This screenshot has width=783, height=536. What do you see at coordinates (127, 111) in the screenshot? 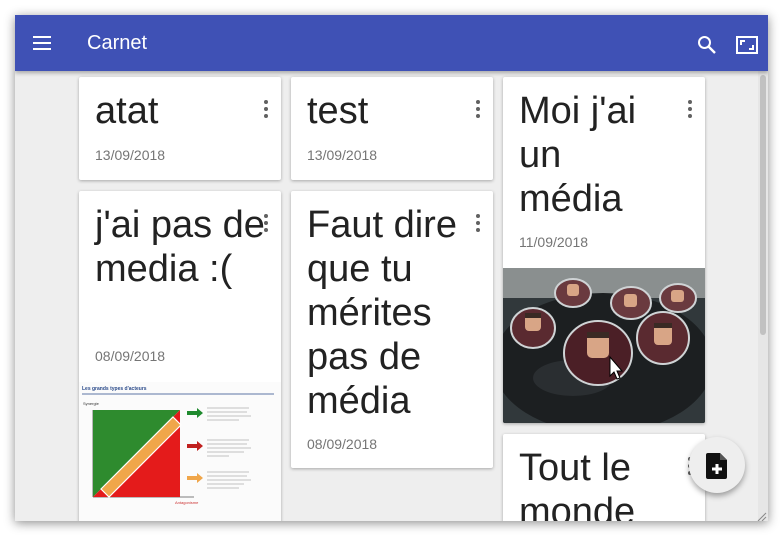
I see `note-title: atat` at bounding box center [127, 111].